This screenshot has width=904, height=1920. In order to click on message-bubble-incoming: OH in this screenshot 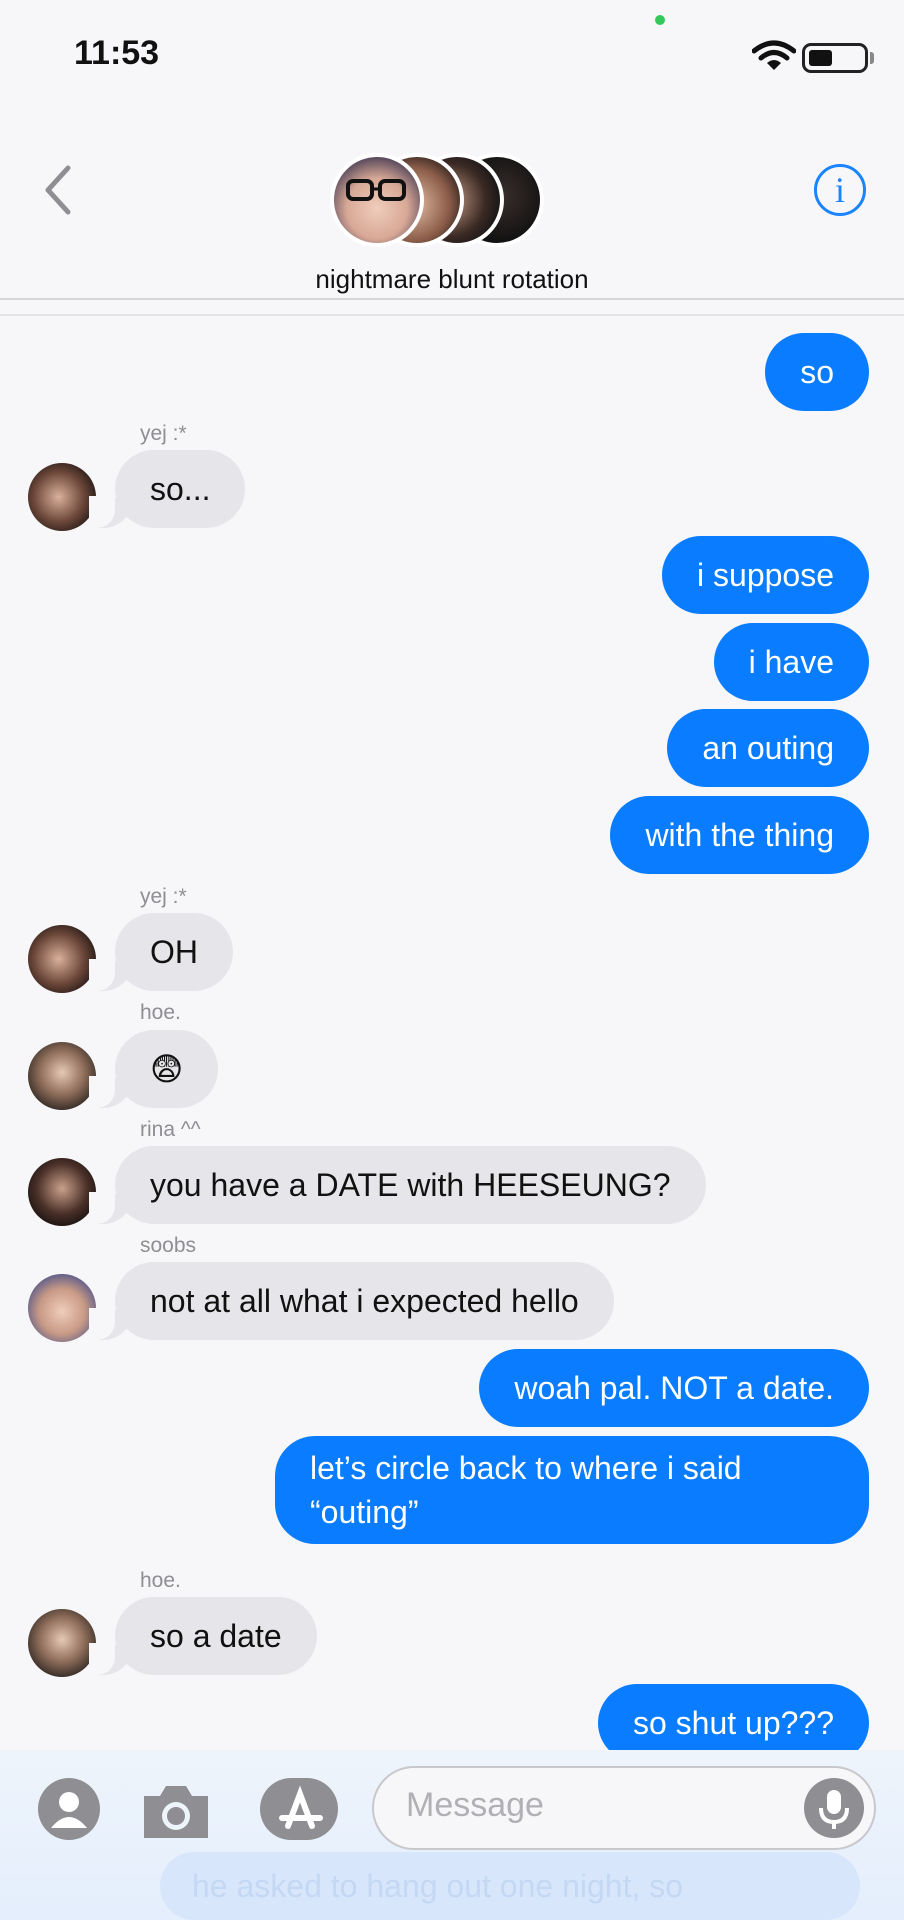, I will do `click(161, 952)`.